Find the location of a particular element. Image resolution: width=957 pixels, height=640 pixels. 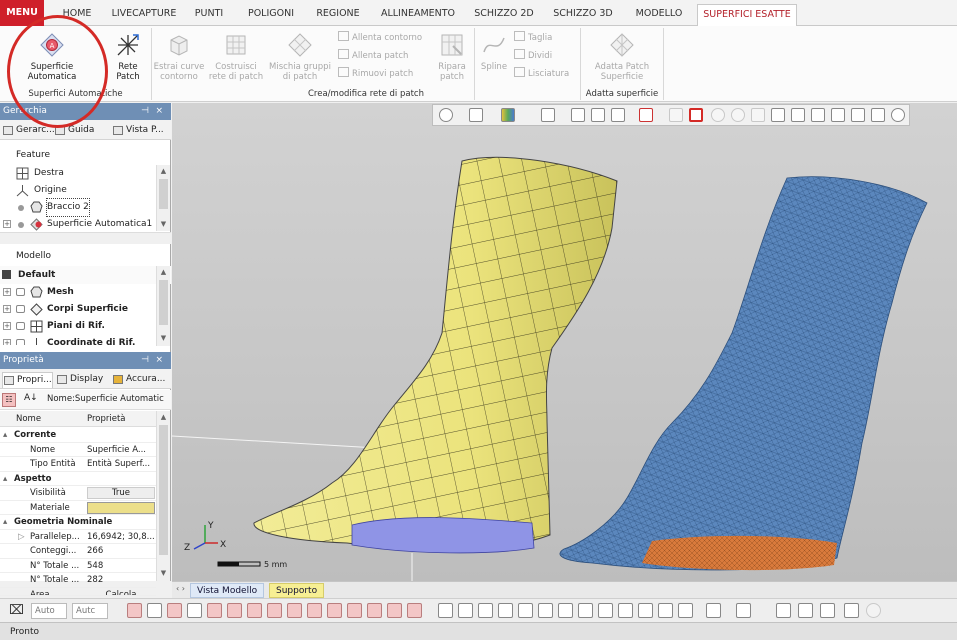

rectangle-select-icon is located at coordinates (696, 115).